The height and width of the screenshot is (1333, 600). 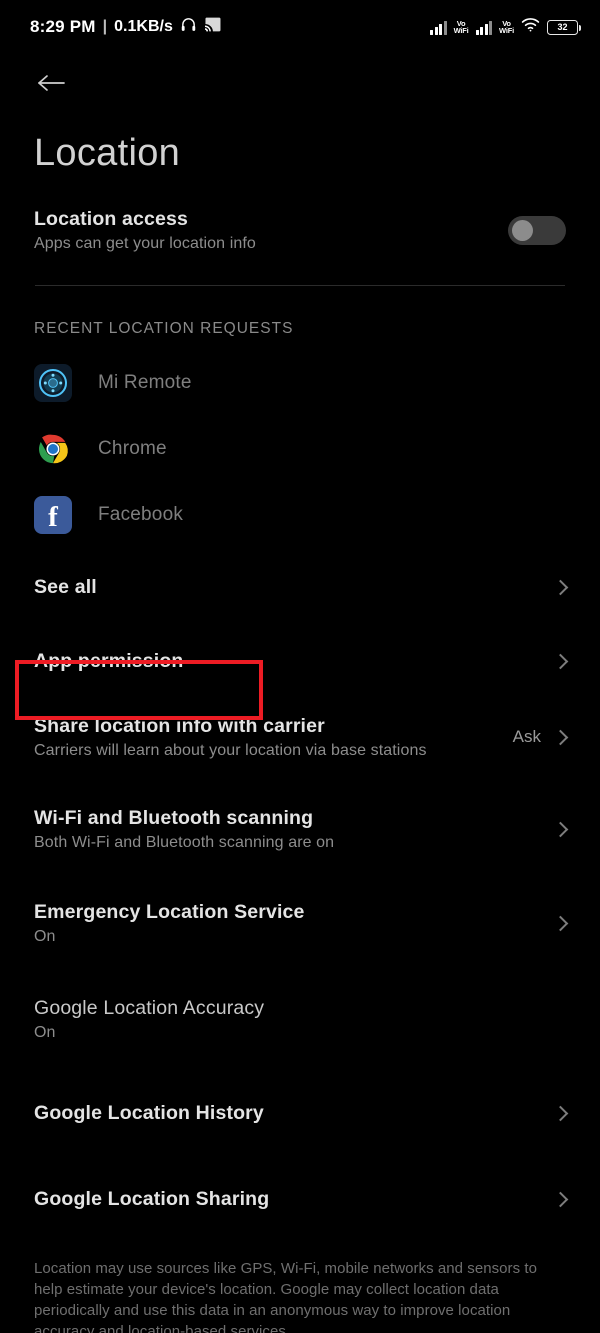 What do you see at coordinates (143, 26) in the screenshot?
I see `network-speed-label: 0.1KB/s` at bounding box center [143, 26].